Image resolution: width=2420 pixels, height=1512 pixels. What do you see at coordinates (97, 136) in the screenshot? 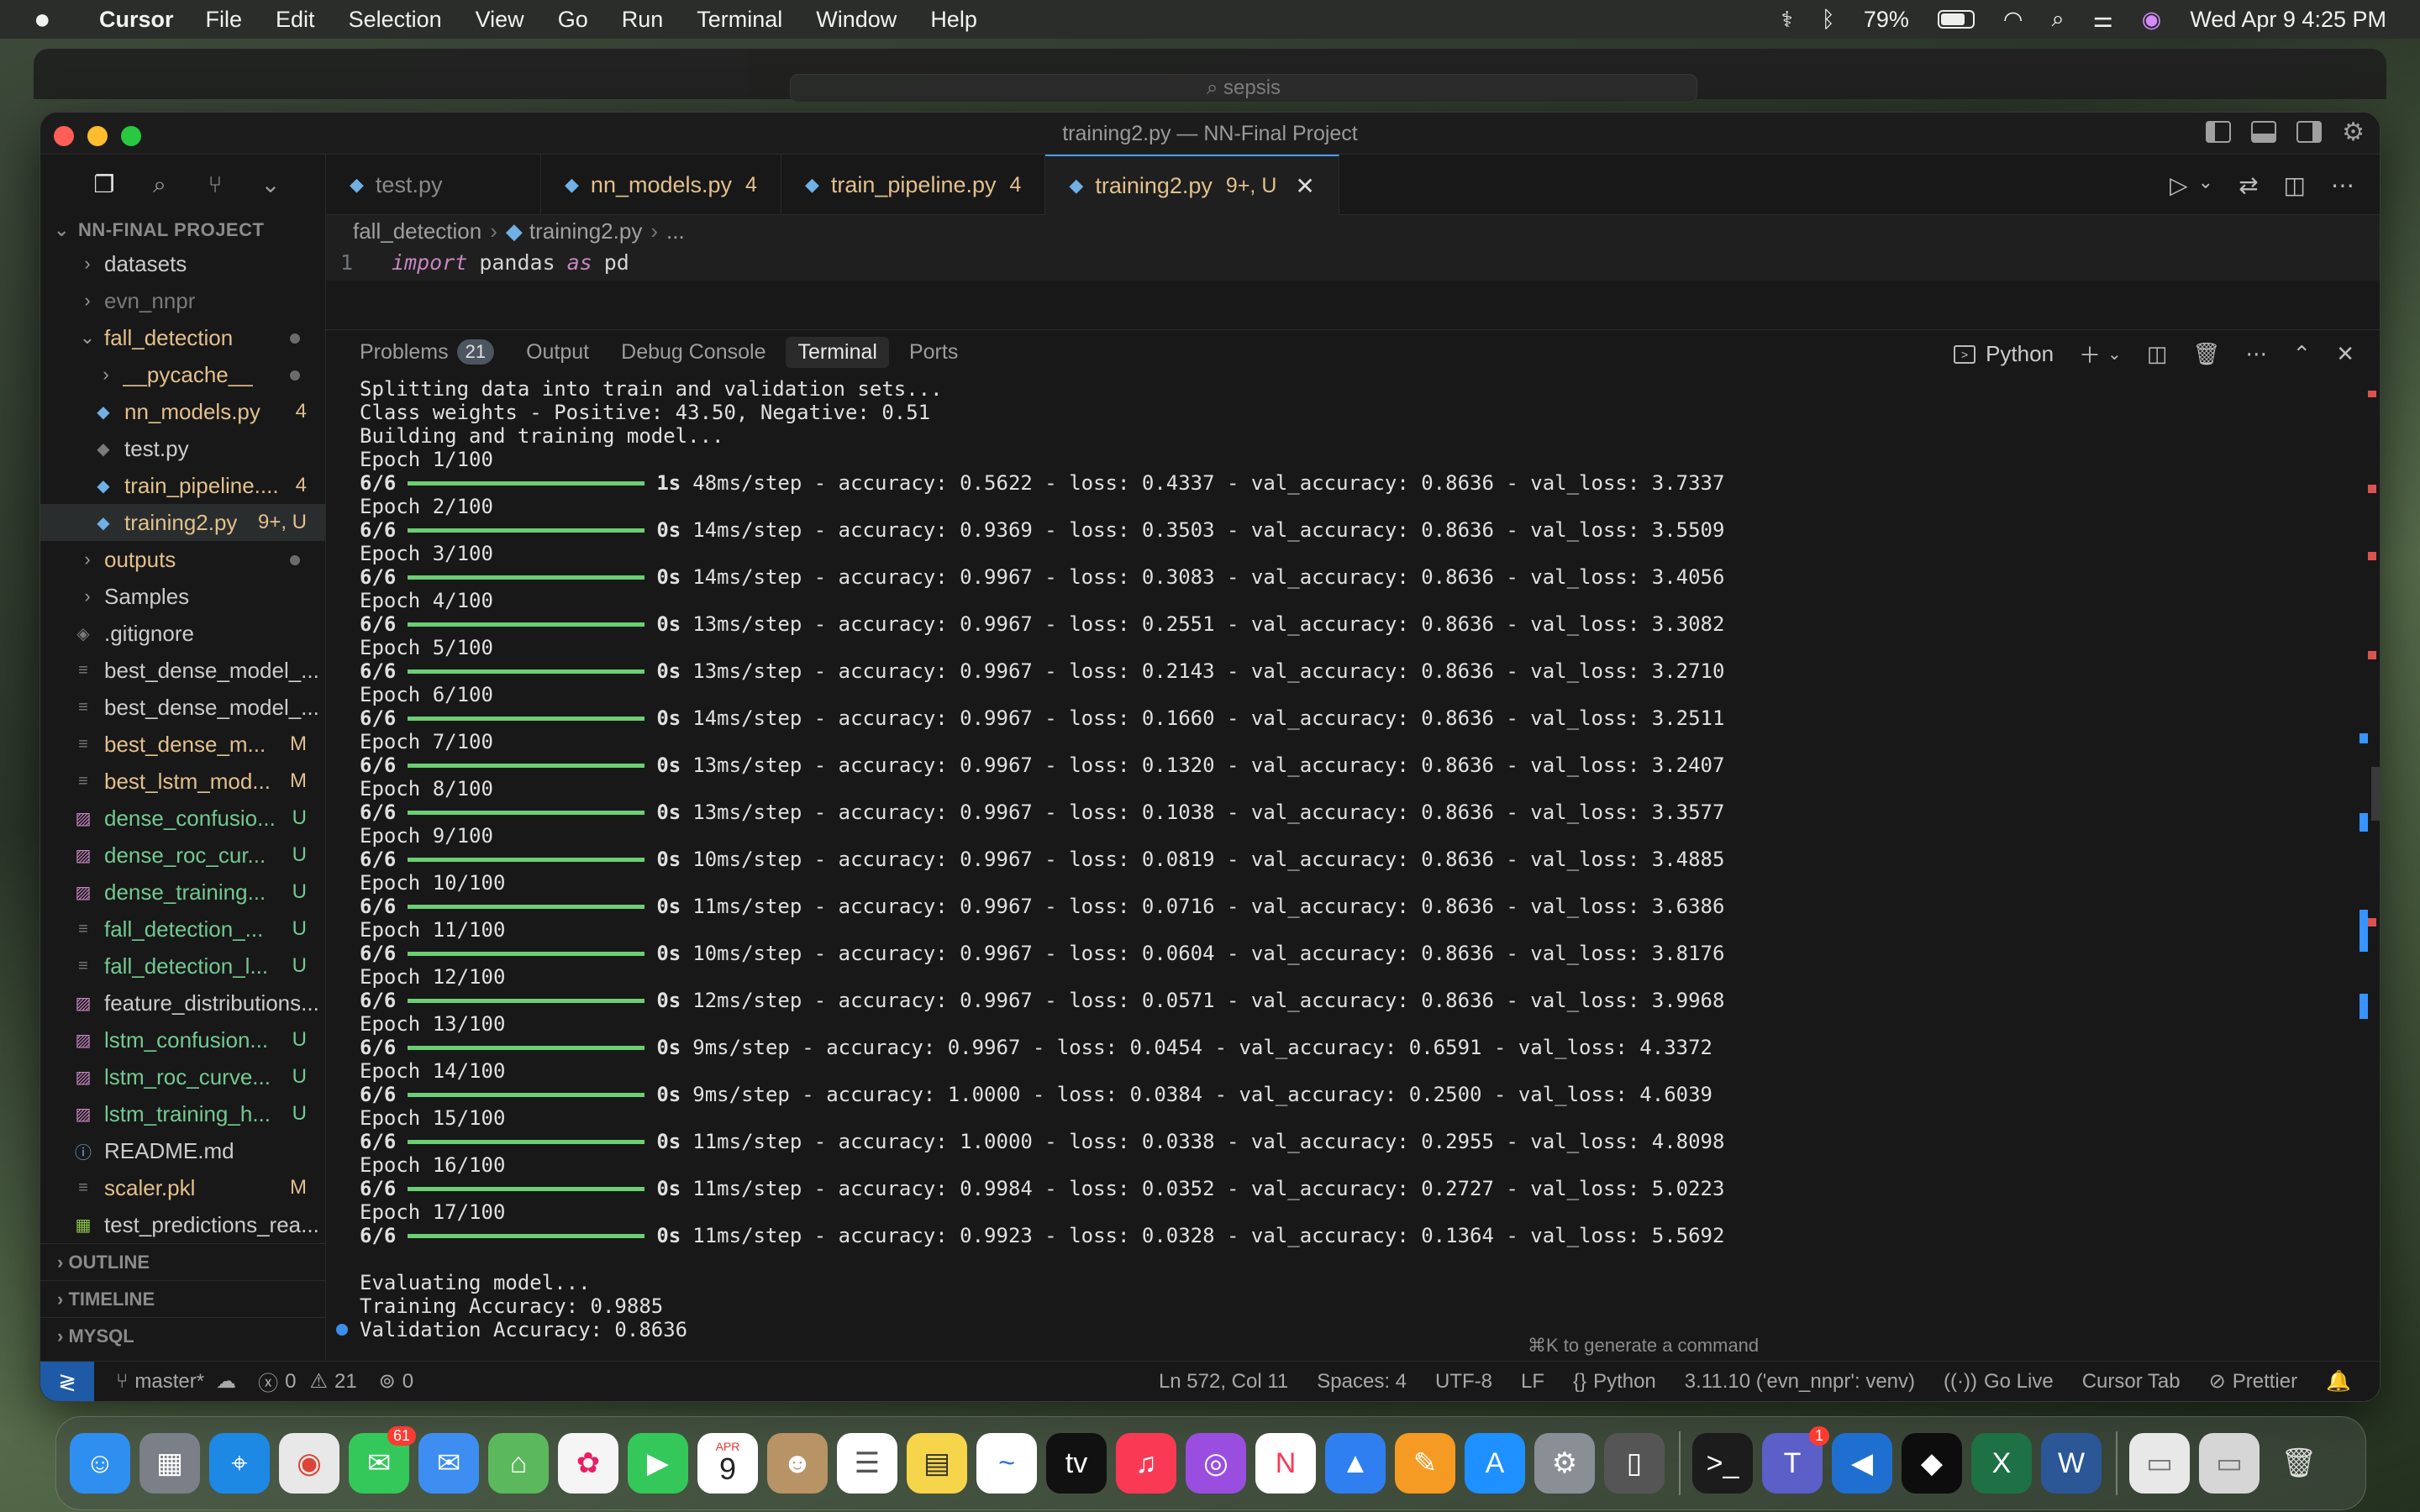
I see `window-minimize-button` at bounding box center [97, 136].